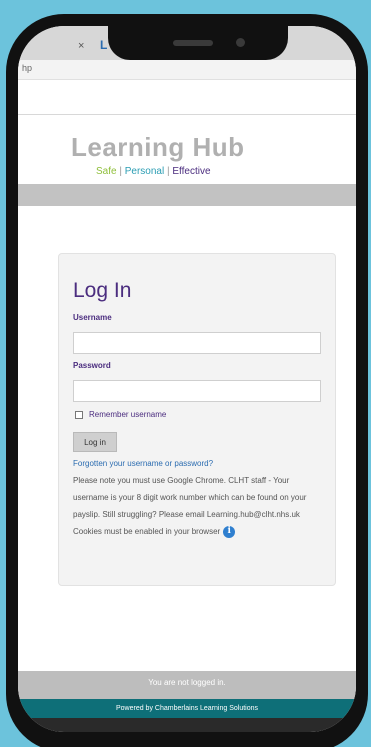  Describe the element at coordinates (197, 343) in the screenshot. I see `username-input` at that location.